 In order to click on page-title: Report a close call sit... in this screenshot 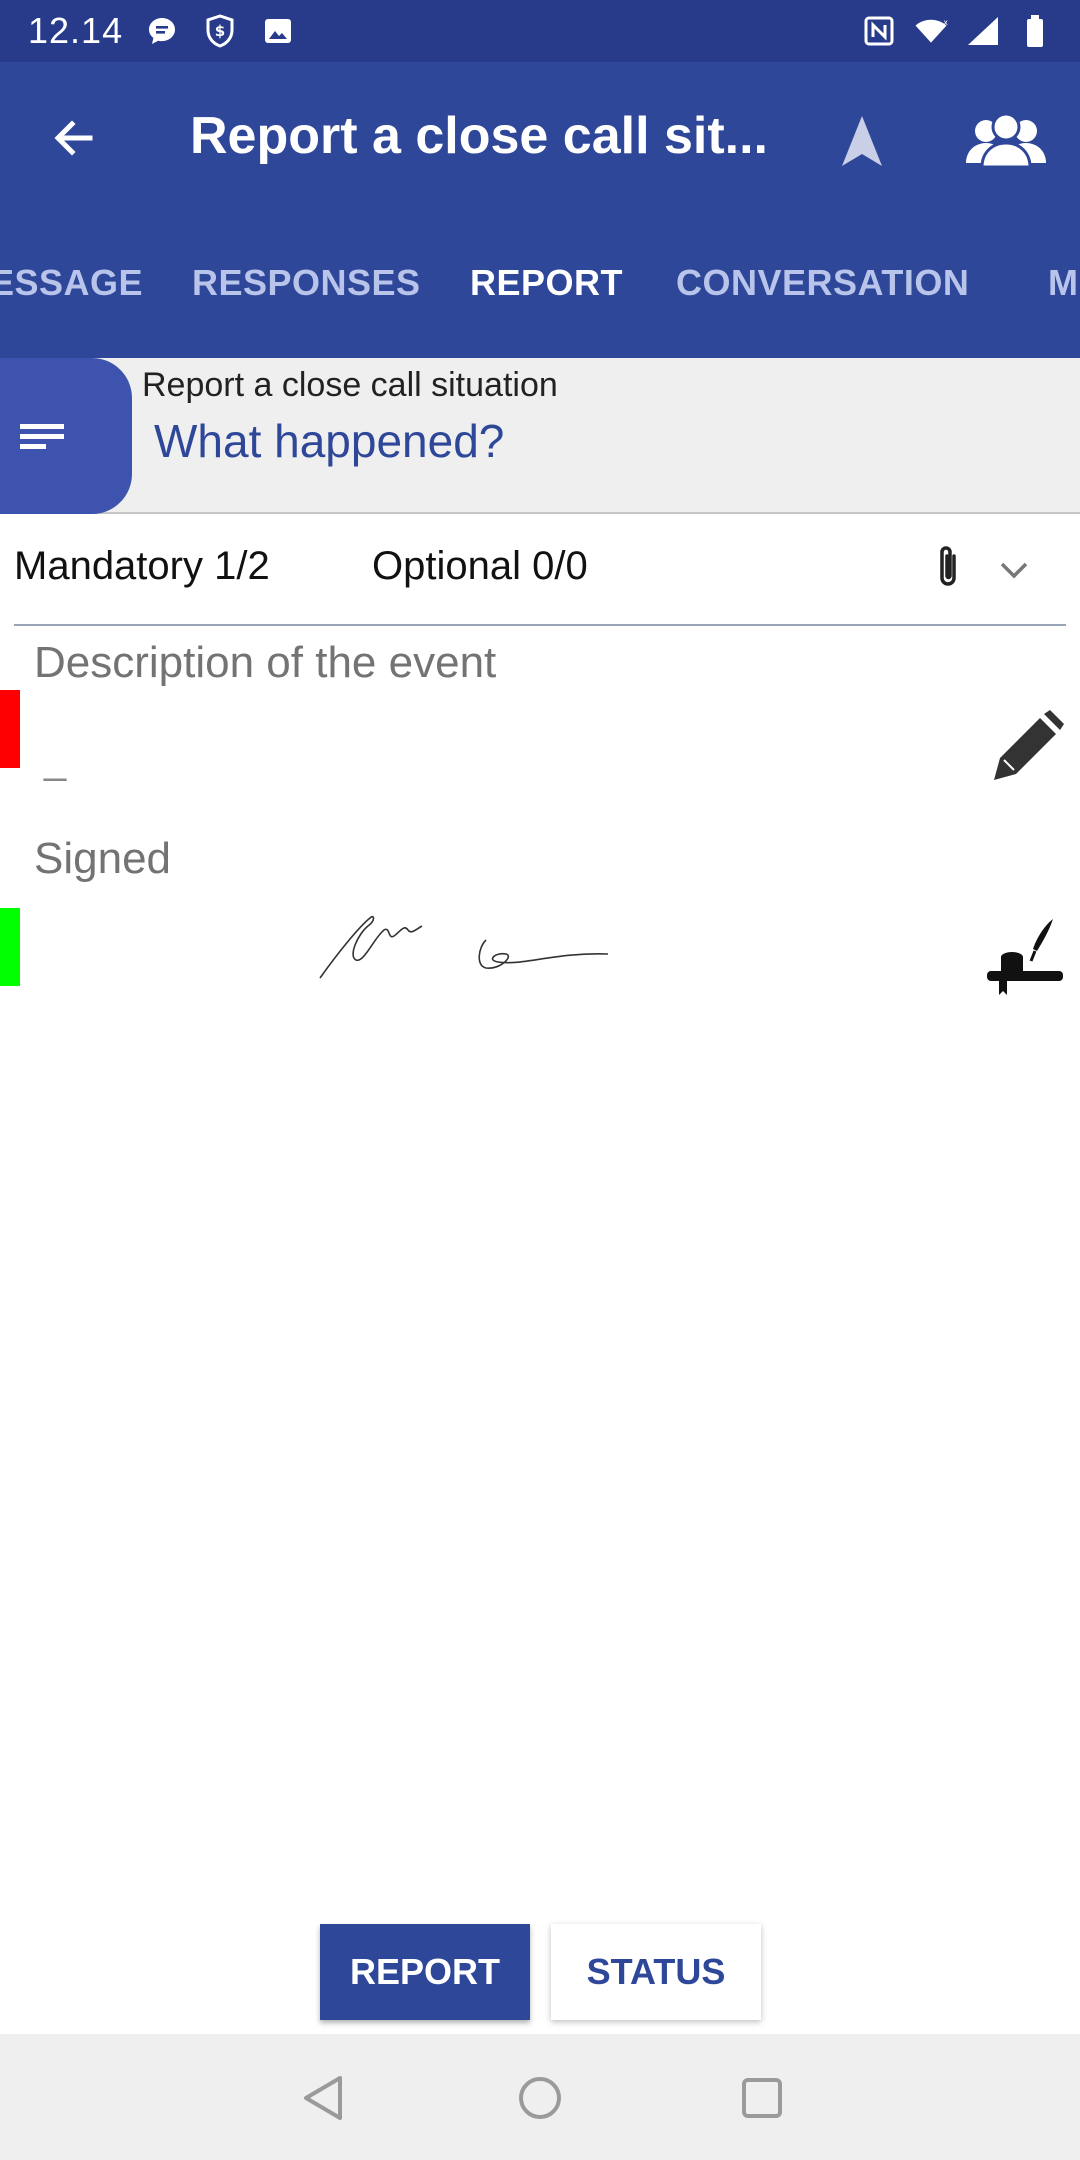, I will do `click(479, 136)`.